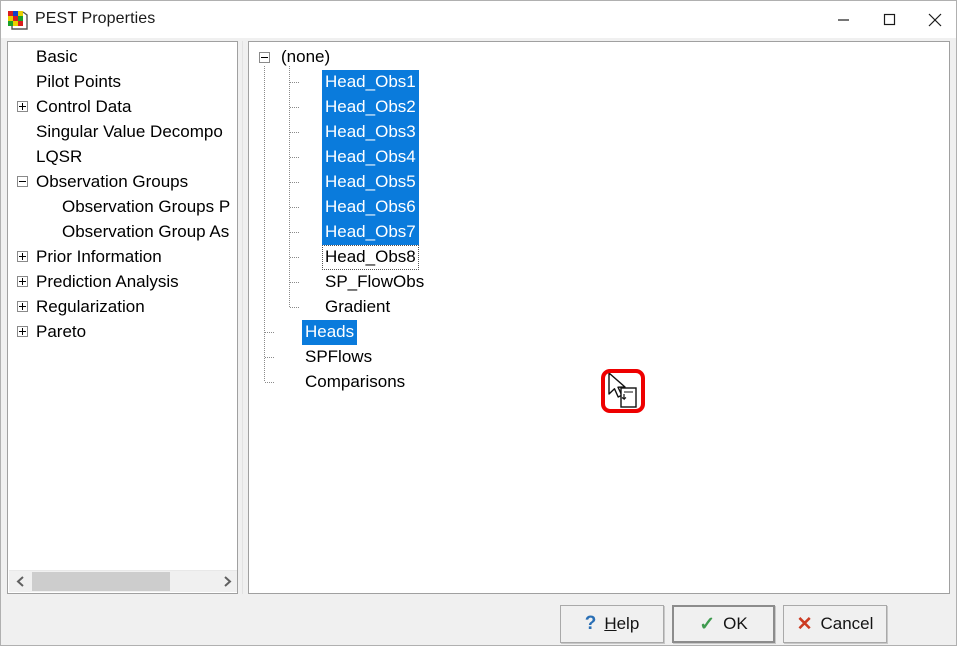  I want to click on help-label-rest: elp, so click(628, 623).